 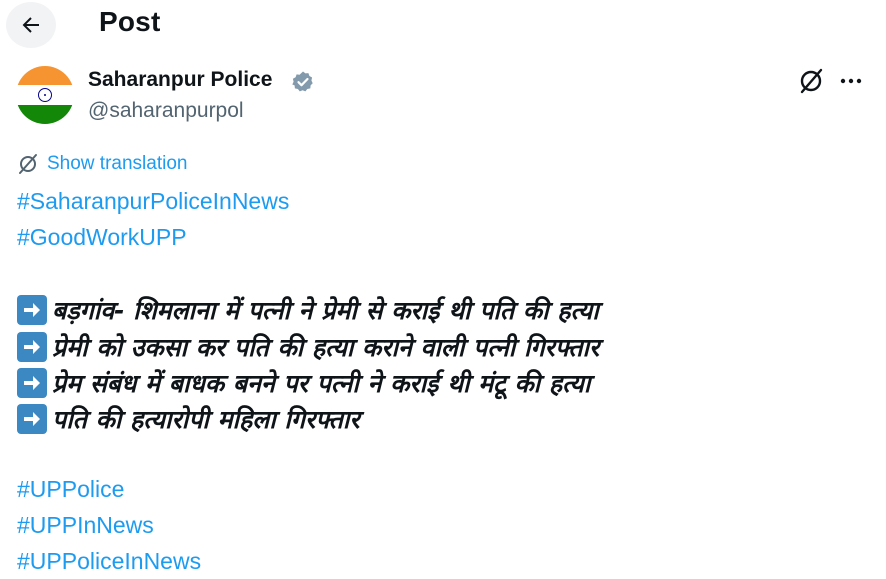 I want to click on back-arrow-icon, so click(x=30, y=25).